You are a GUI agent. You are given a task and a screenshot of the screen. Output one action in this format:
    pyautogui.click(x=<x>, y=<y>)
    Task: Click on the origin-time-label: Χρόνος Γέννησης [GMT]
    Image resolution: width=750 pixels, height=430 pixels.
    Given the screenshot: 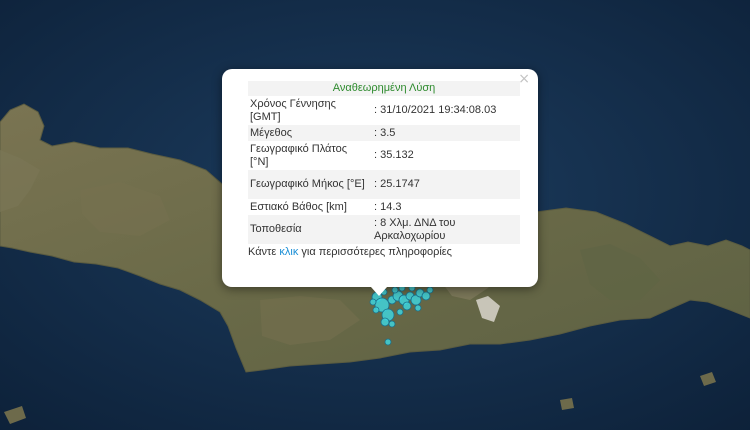 What is the action you would take?
    pyautogui.click(x=293, y=110)
    